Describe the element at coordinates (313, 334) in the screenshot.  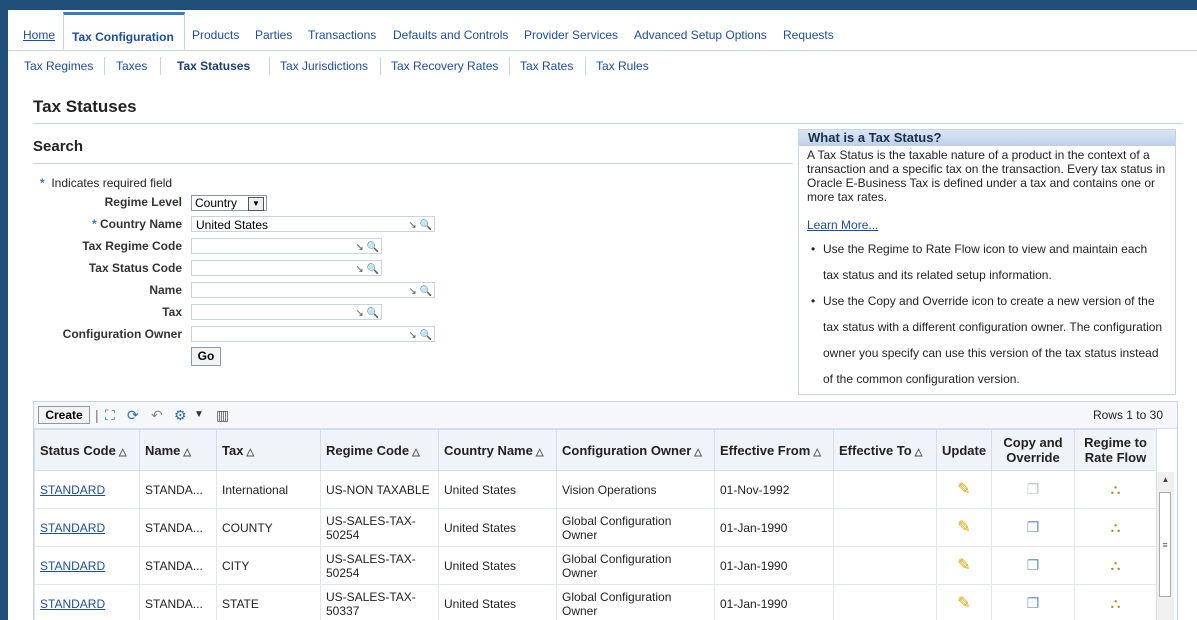
I see `configuration-owner-field: ↘ 🔍` at that location.